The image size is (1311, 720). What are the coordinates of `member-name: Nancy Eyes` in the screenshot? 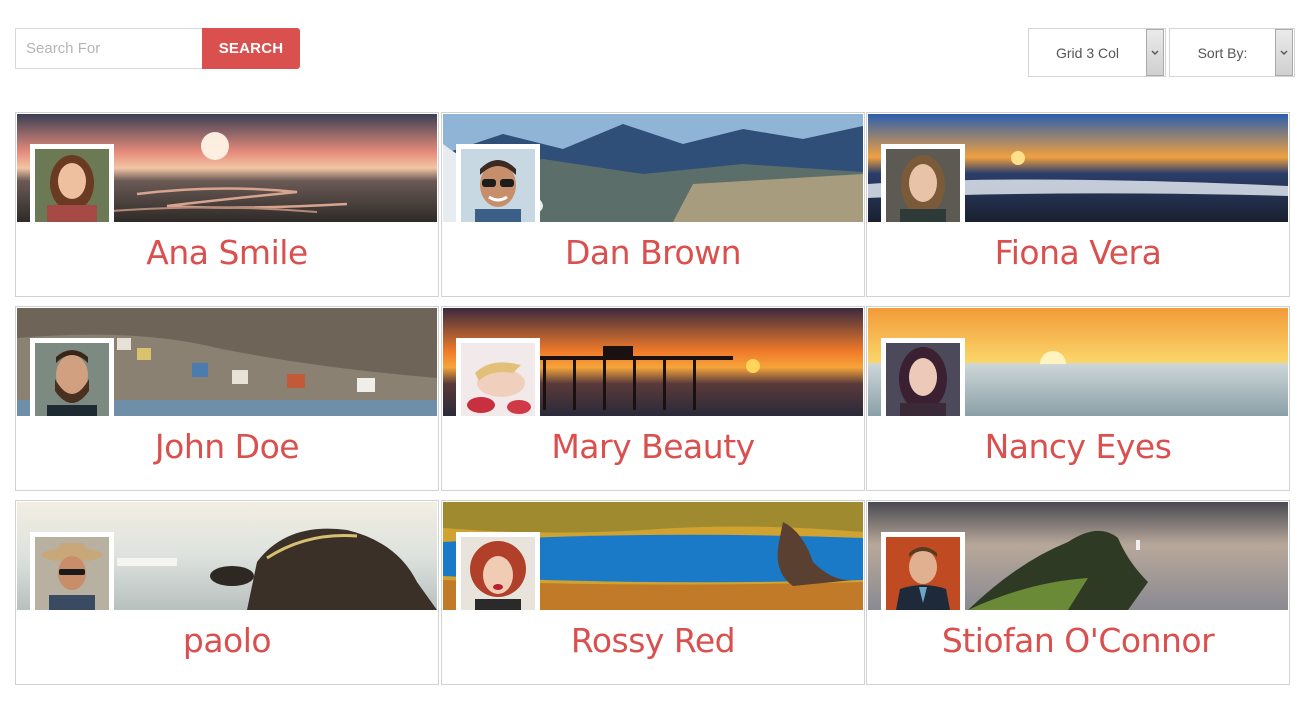 It's located at (1078, 446).